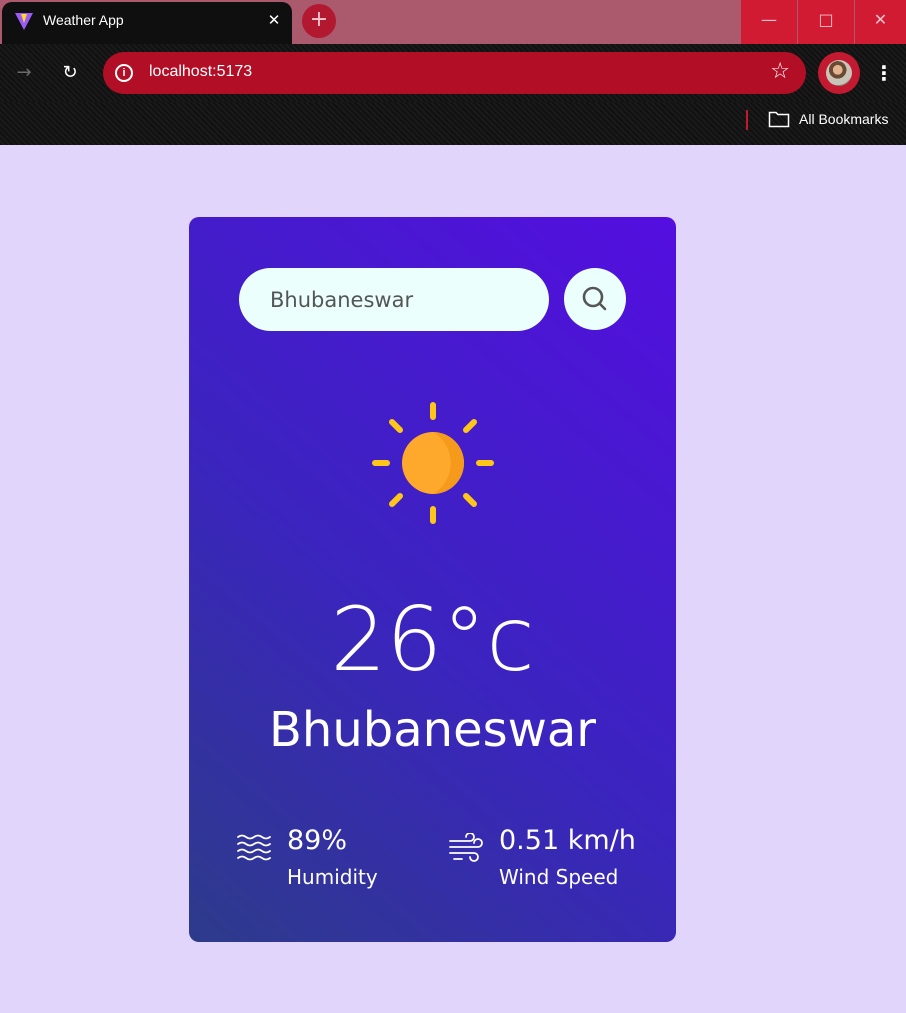  Describe the element at coordinates (769, 22) in the screenshot. I see `minimize-icon: —` at that location.